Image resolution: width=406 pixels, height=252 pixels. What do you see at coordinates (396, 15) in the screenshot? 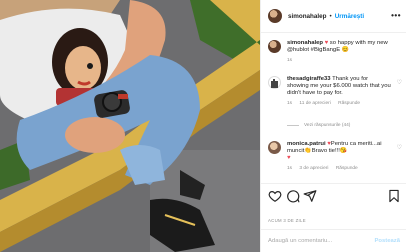
I see `more-horizontal-icon: •••` at bounding box center [396, 15].